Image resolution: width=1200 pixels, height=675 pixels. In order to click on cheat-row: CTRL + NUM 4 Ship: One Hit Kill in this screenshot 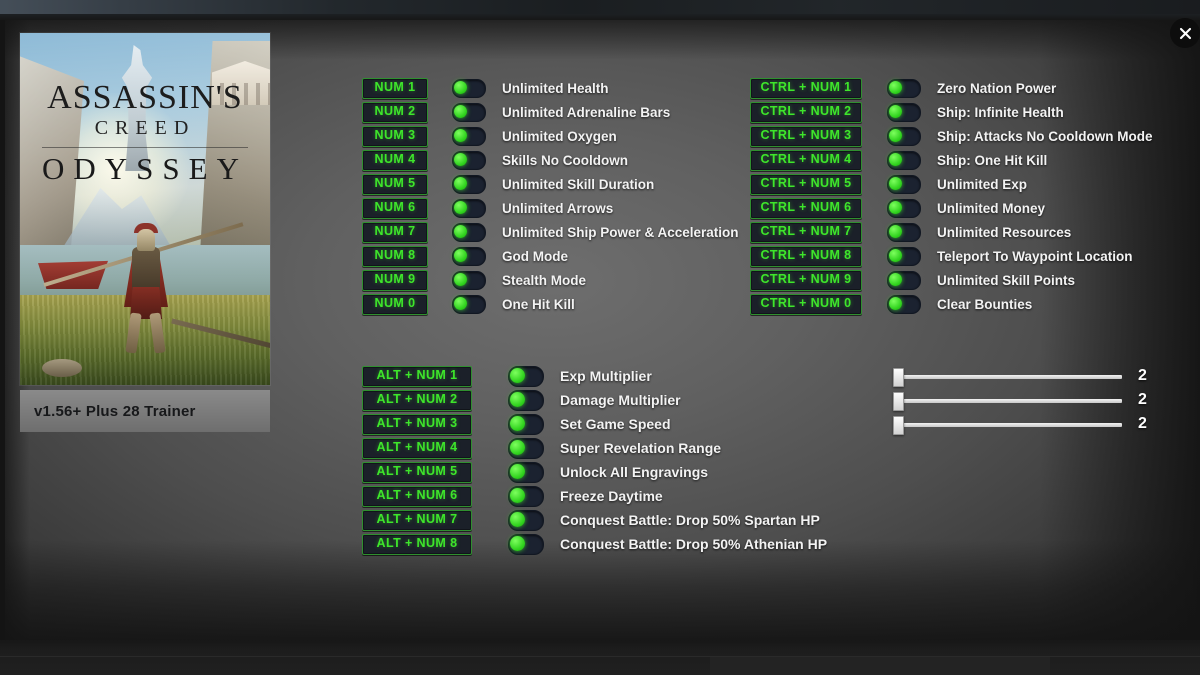, I will do `click(951, 160)`.